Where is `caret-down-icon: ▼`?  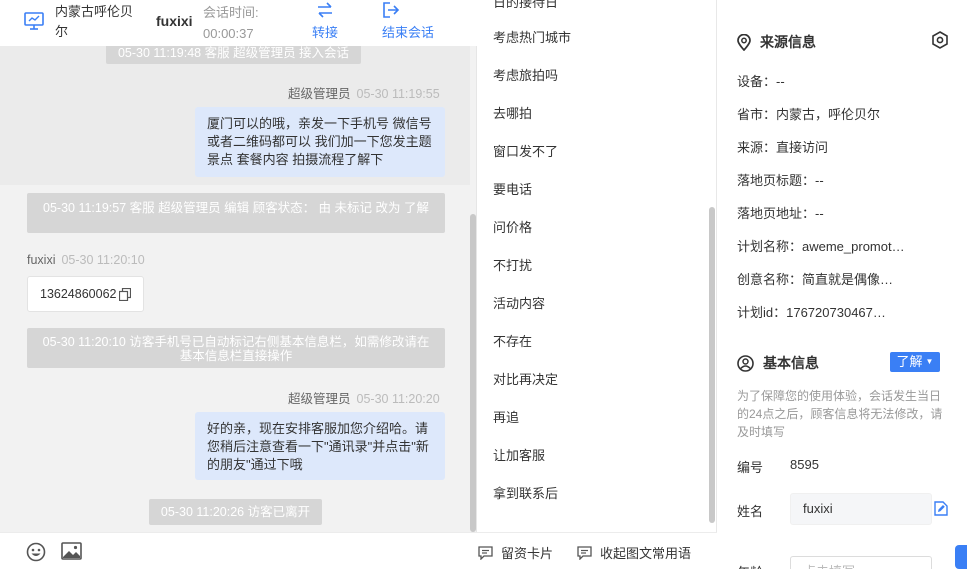 caret-down-icon: ▼ is located at coordinates (929, 361).